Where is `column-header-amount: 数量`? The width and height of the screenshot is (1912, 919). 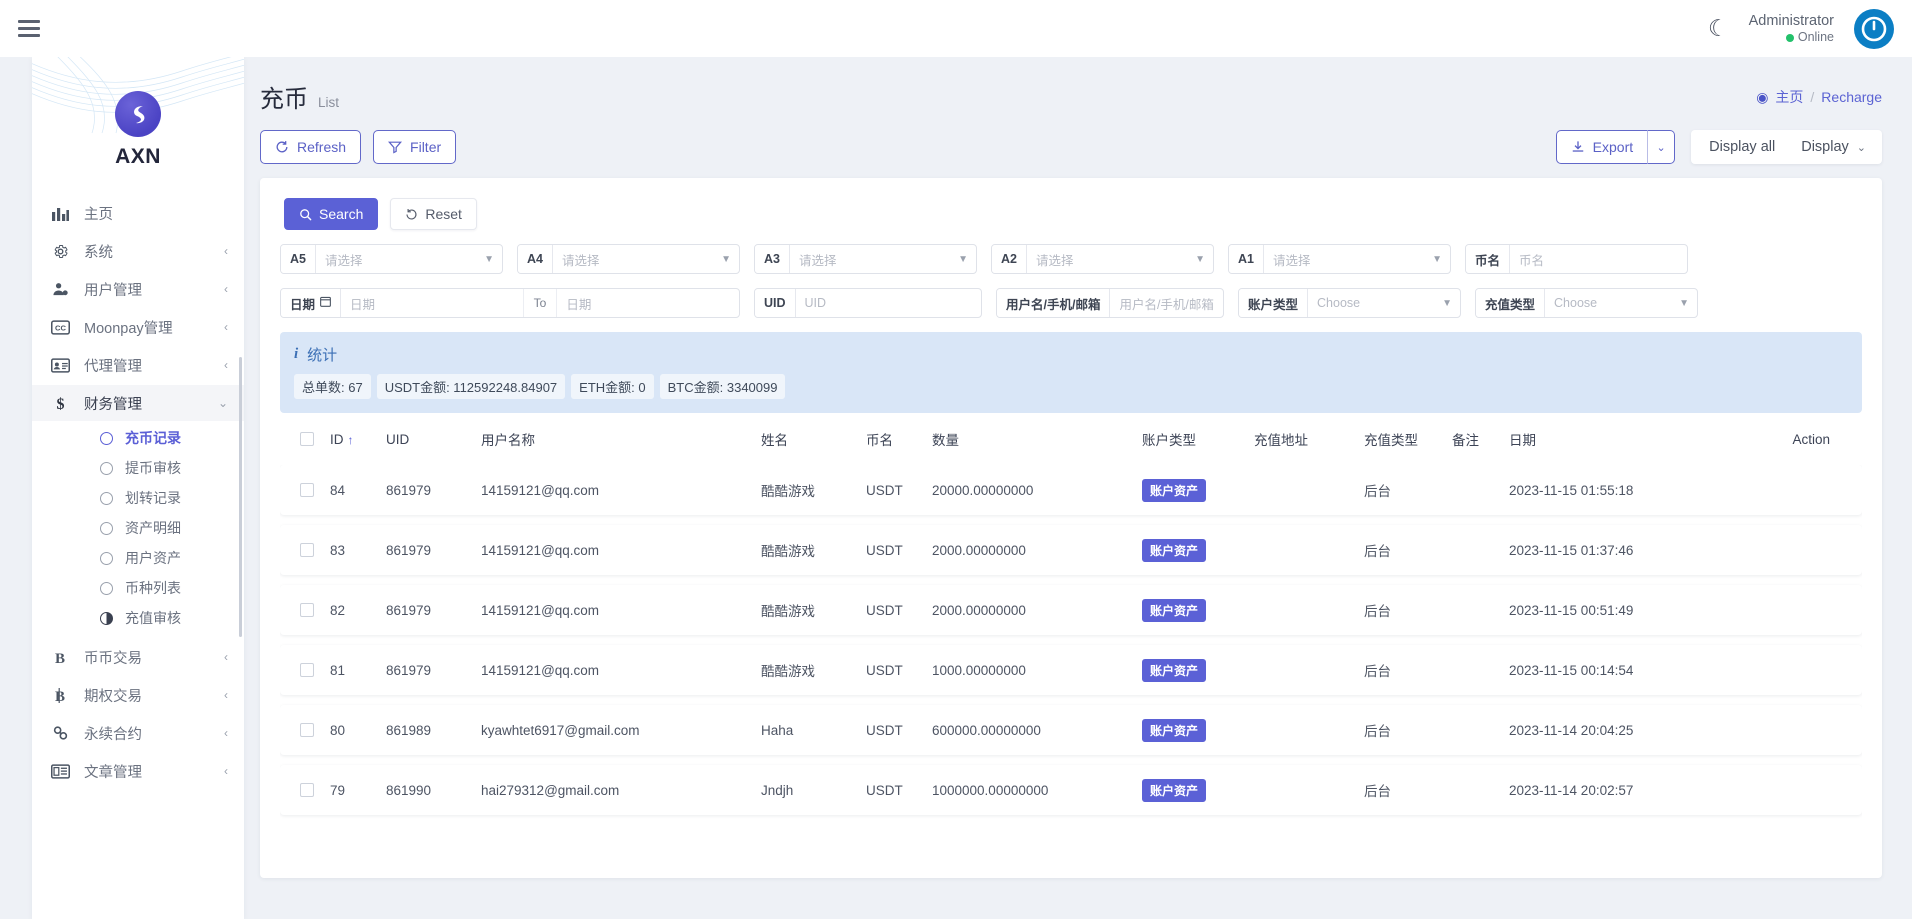 column-header-amount: 数量 is located at coordinates (1037, 439).